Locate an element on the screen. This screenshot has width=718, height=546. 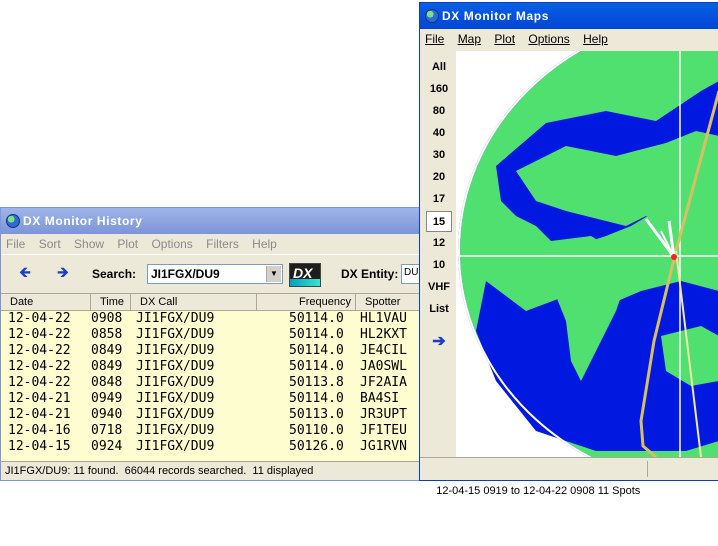
table-row: 12-04-16 0718 JI1FGX/DU9 50110.0 JF1TEU is located at coordinates (212, 431).